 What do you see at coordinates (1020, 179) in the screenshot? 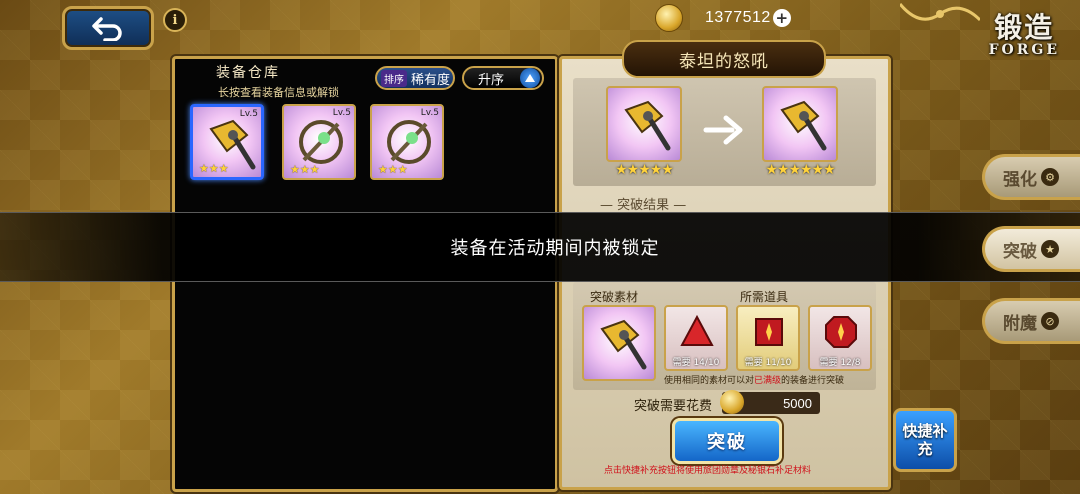
I see `tab-label: 强化` at bounding box center [1020, 179].